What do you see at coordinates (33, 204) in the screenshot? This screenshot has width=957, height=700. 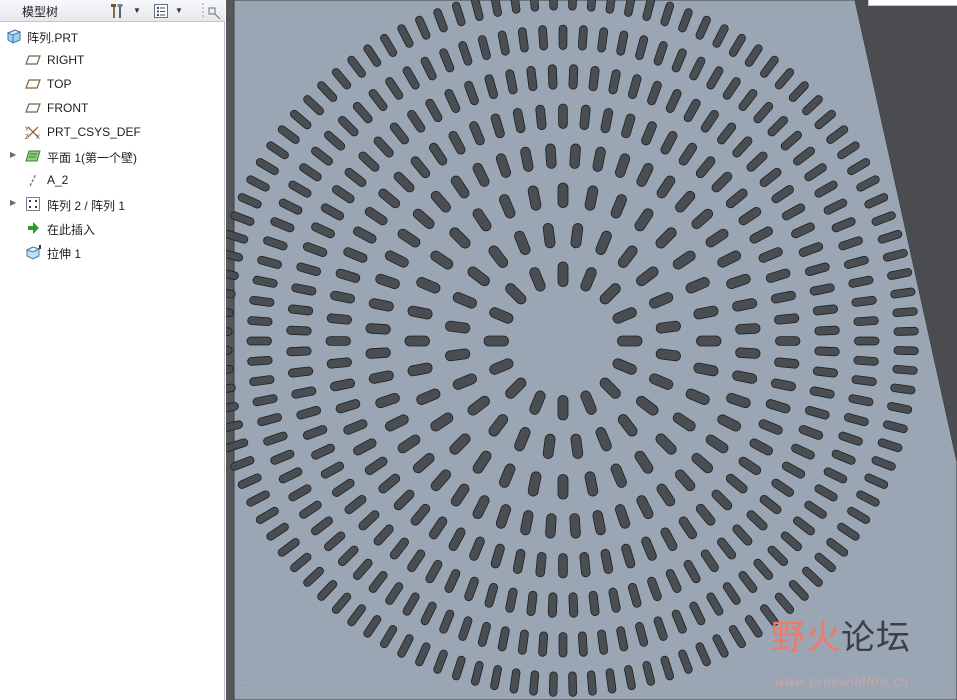 I see `pattern-icon` at bounding box center [33, 204].